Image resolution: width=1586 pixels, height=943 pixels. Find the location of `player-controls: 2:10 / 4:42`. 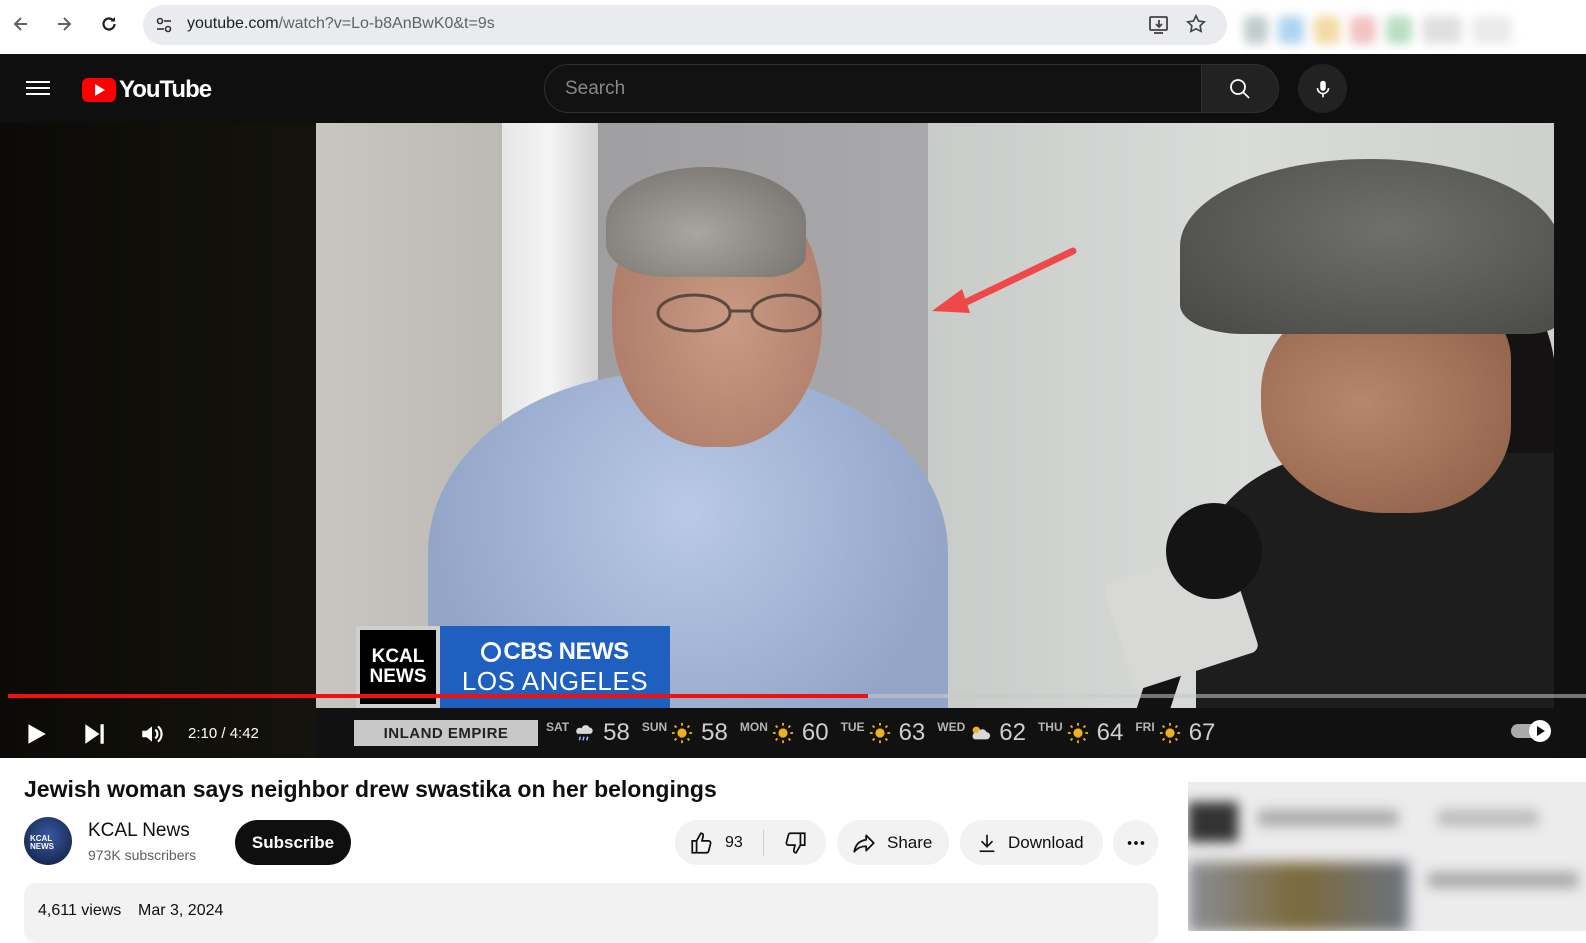

player-controls: 2:10 / 4:42 is located at coordinates (158, 733).